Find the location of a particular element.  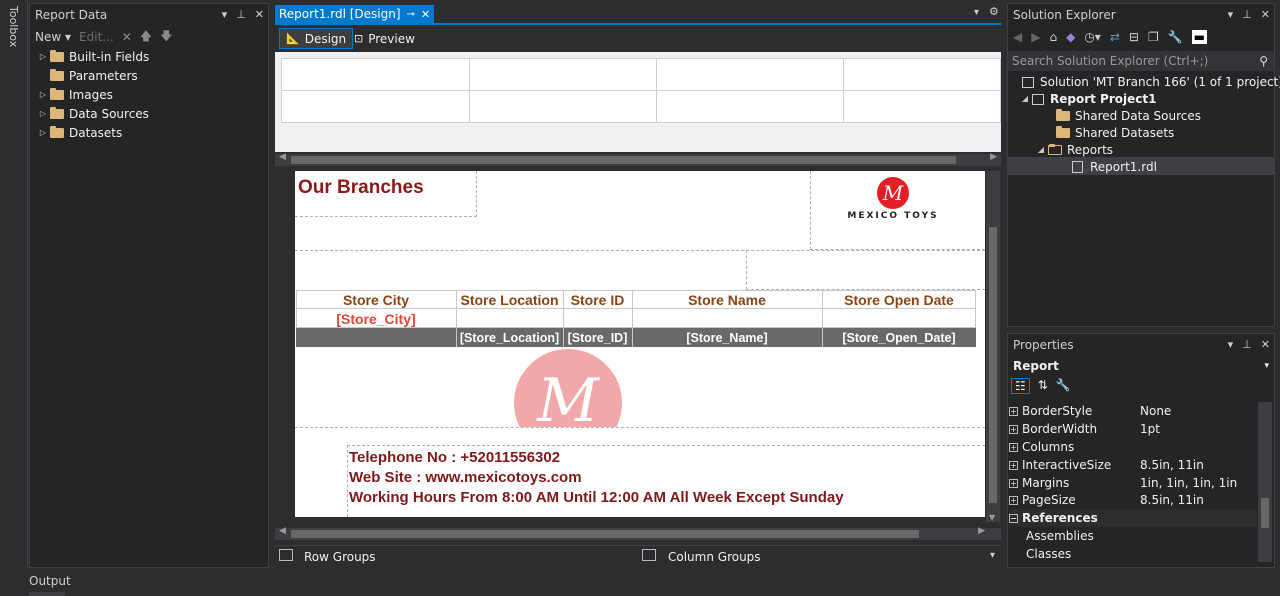

field-store-id: [Store_ID] is located at coordinates (597, 338).